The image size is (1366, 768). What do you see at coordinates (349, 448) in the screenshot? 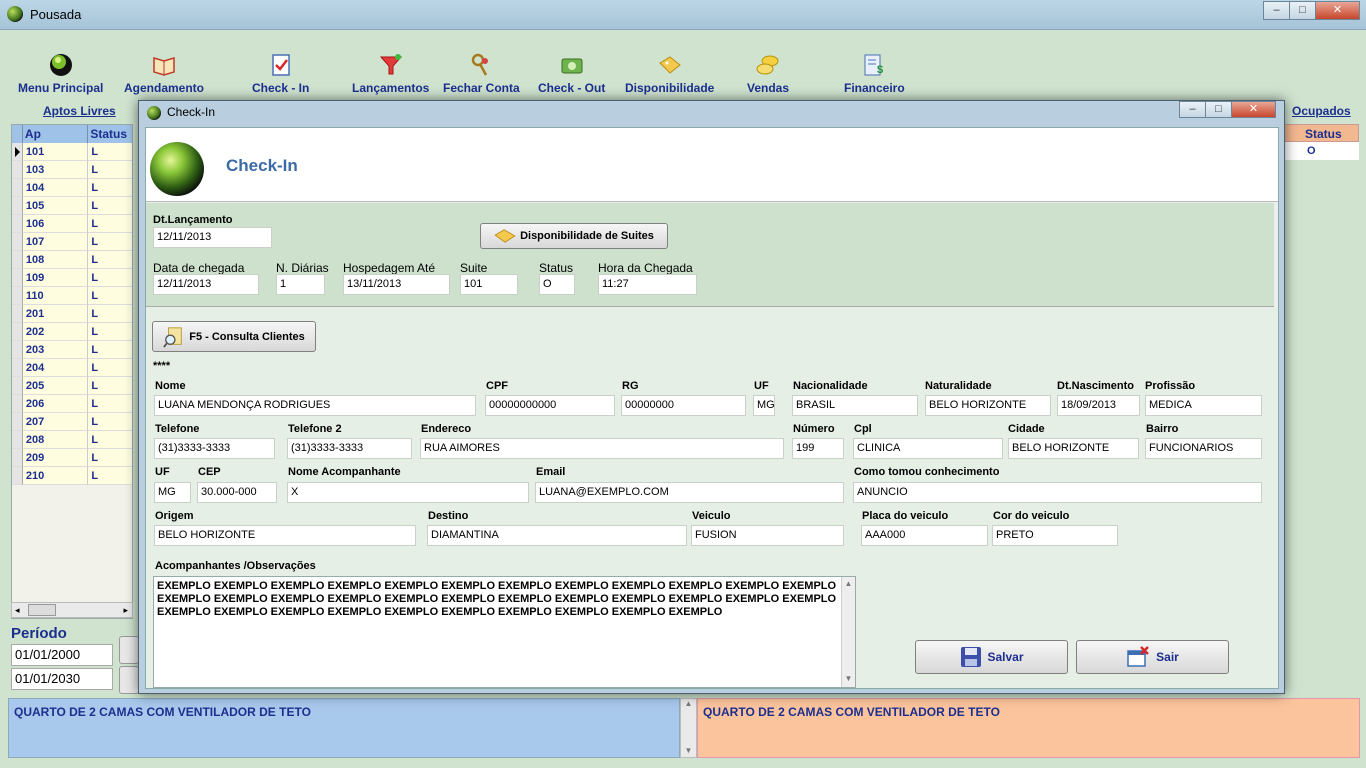
I see `telefone2-input: (31)3333-3333` at bounding box center [349, 448].